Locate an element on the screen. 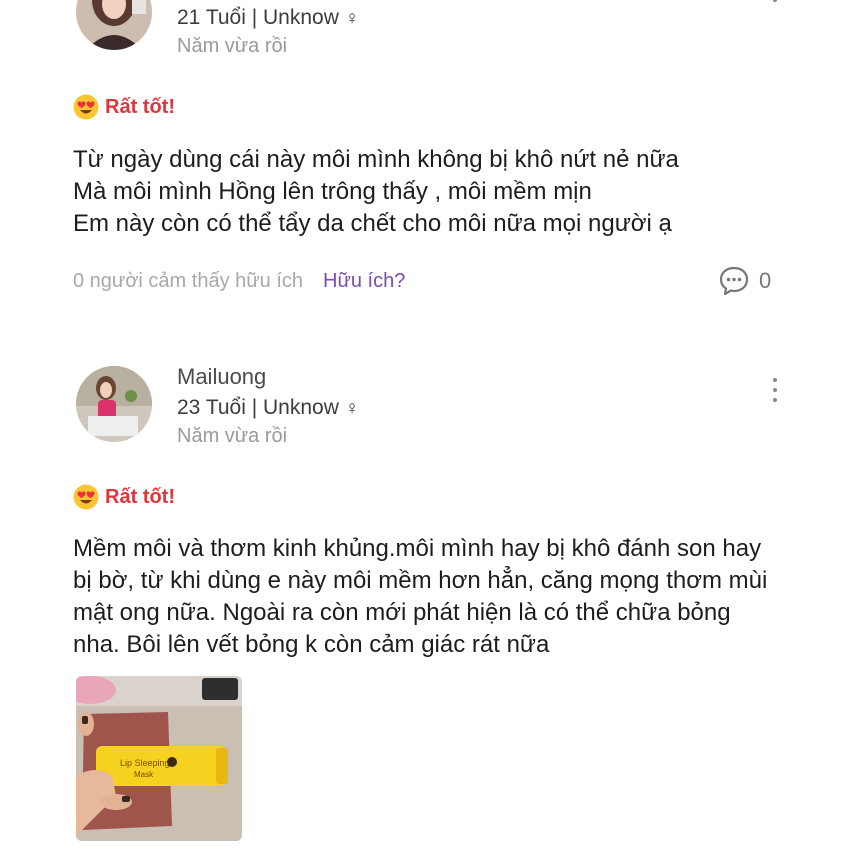 Image resolution: width=850 pixels, height=850 pixels. product-label: Lip Sleeping is located at coordinates (145, 763).